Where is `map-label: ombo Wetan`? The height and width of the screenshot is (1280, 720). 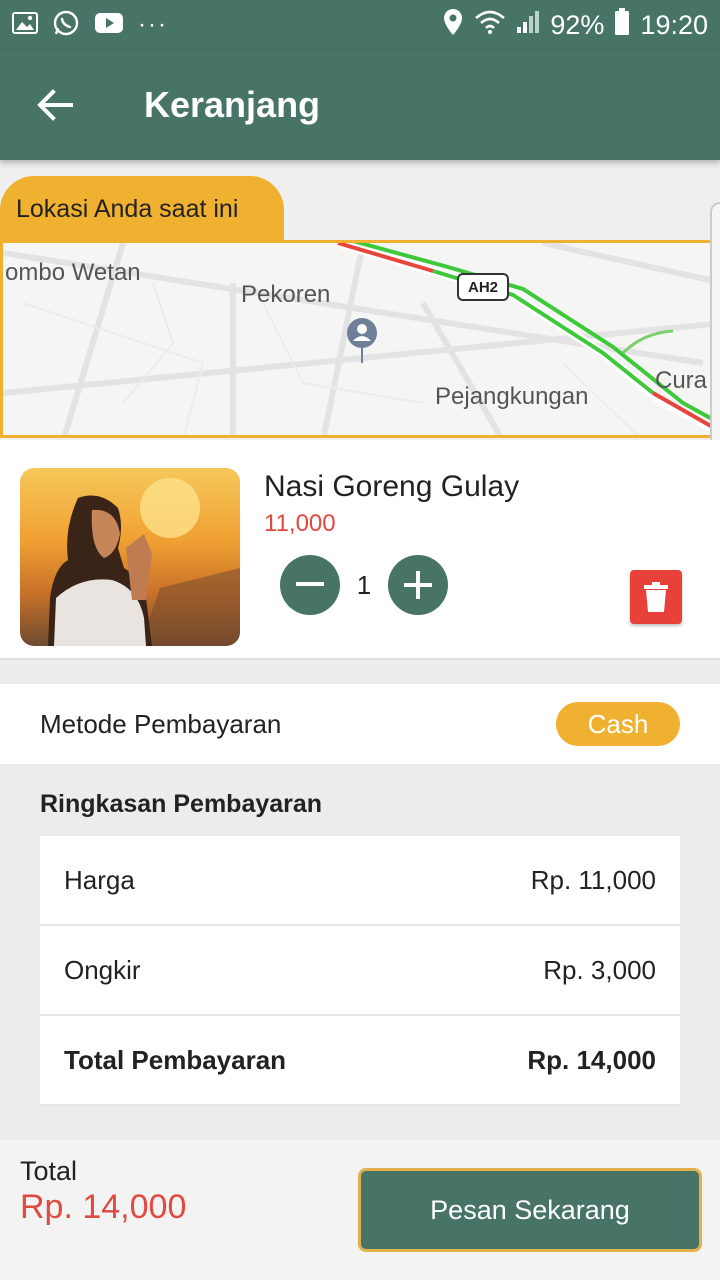
map-label: ombo Wetan is located at coordinates (73, 272).